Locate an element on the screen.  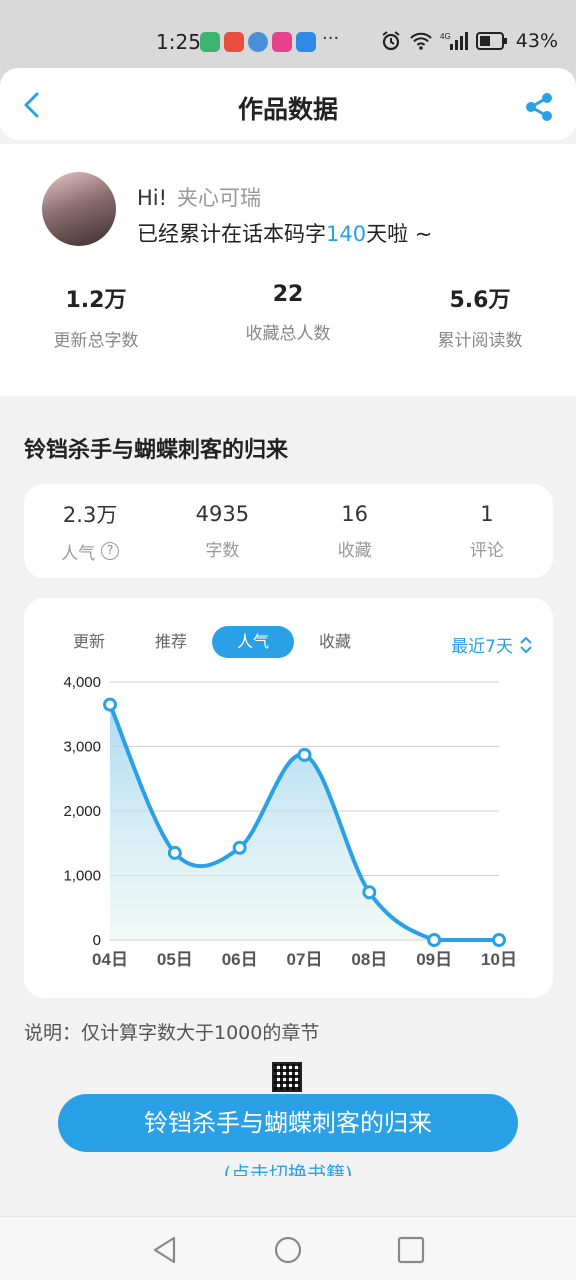
book-stat-label: 字数 is located at coordinates (222, 550).